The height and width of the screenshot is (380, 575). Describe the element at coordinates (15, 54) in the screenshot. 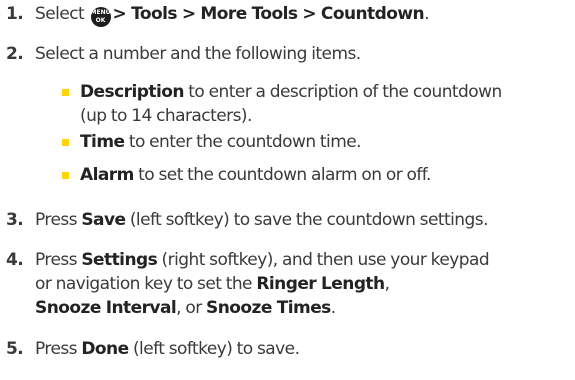

I see `step-number: 2.` at that location.